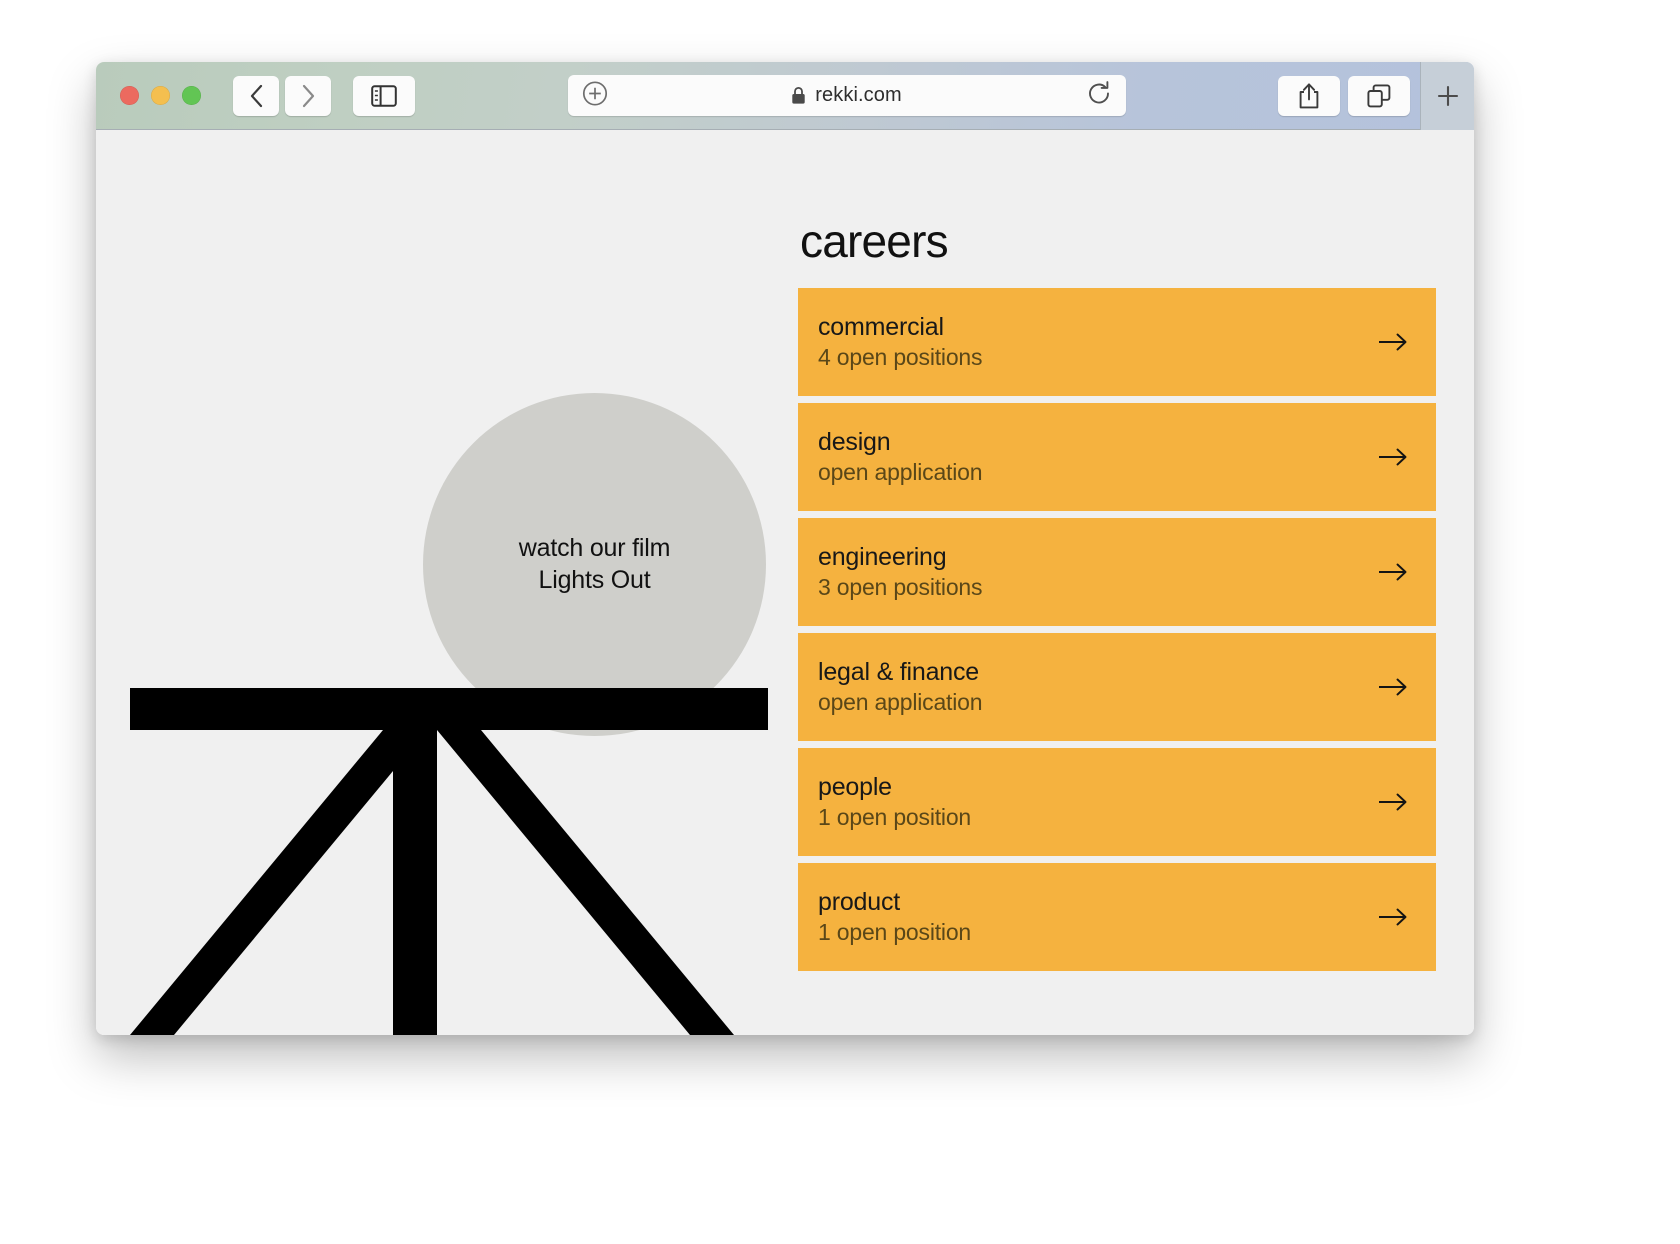 This screenshot has width=1680, height=1244. I want to click on sidebar-toggle-button, so click(384, 95).